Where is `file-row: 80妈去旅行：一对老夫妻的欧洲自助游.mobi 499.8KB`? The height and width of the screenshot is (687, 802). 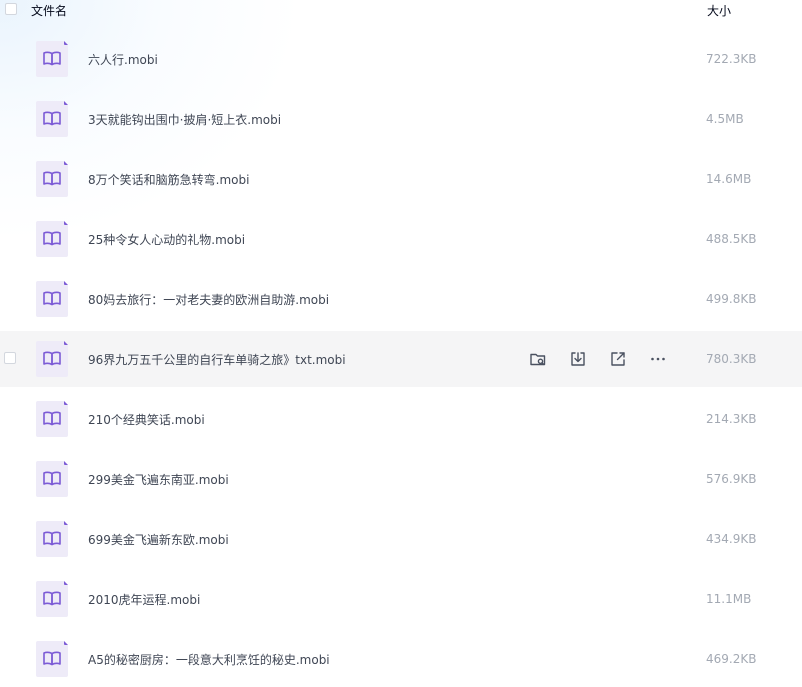 file-row: 80妈去旅行：一对老夫妻的欧洲自助游.mobi 499.8KB is located at coordinates (401, 299).